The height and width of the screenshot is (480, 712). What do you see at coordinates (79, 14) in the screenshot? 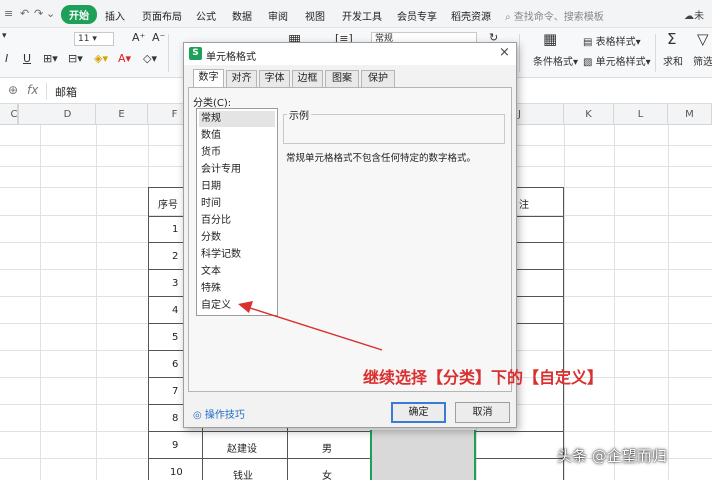
I see `menu-tab-home: 开始` at bounding box center [79, 14].